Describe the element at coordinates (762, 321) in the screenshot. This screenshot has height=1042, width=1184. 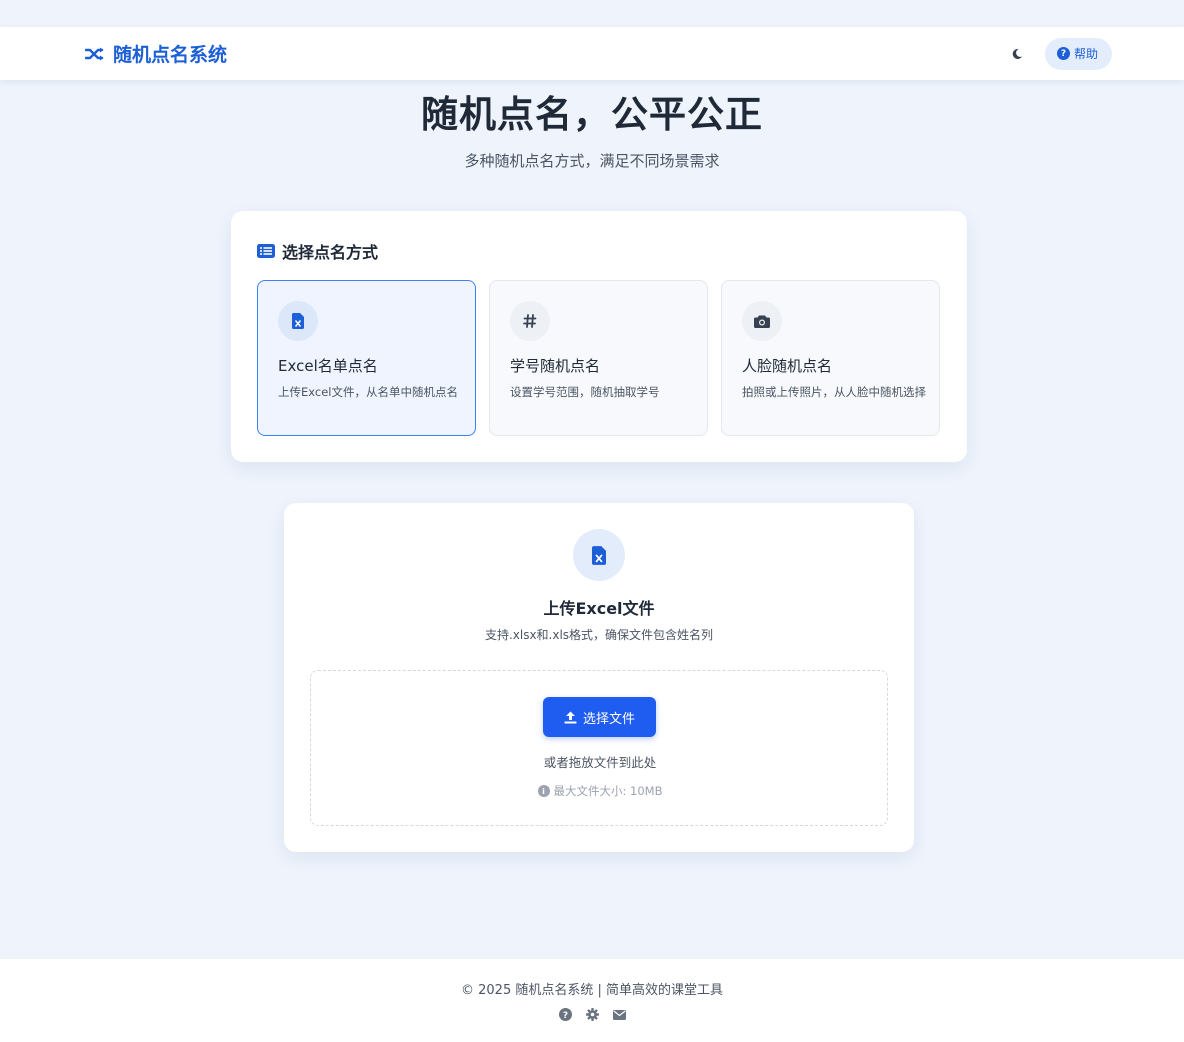
I see `camera-icon` at that location.